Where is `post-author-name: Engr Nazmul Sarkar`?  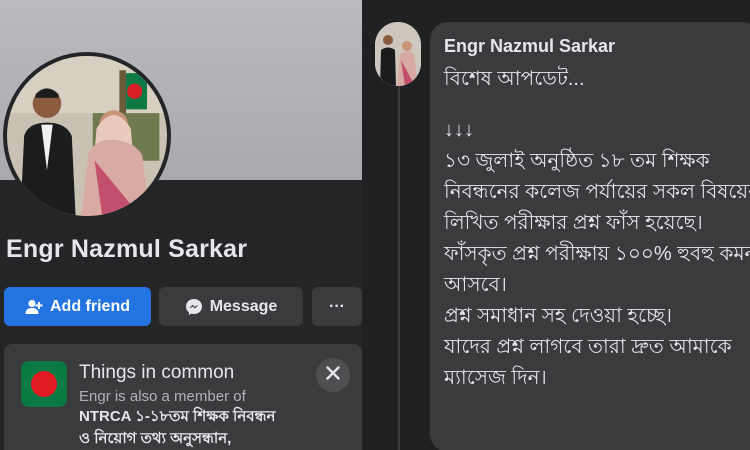 post-author-name: Engr Nazmul Sarkar is located at coordinates (529, 46).